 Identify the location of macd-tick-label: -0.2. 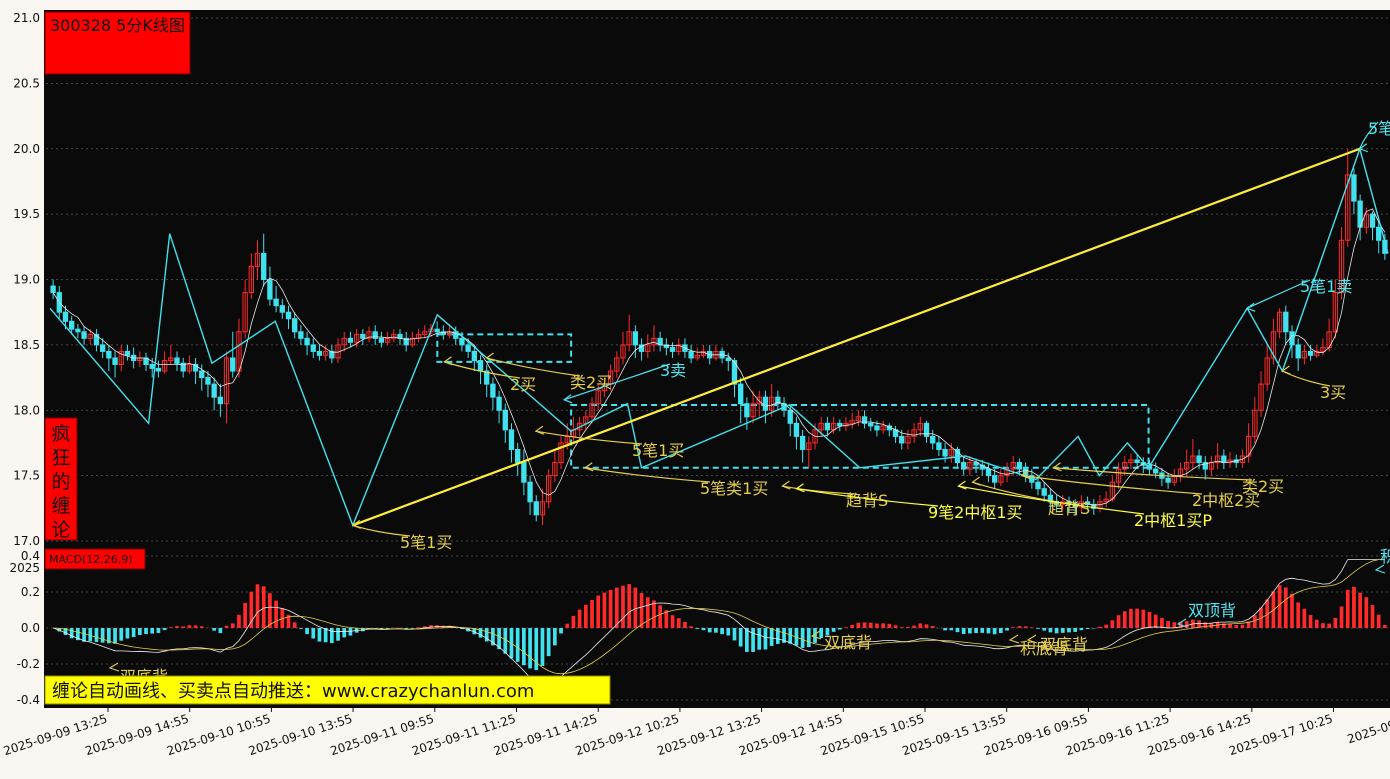
(28, 664).